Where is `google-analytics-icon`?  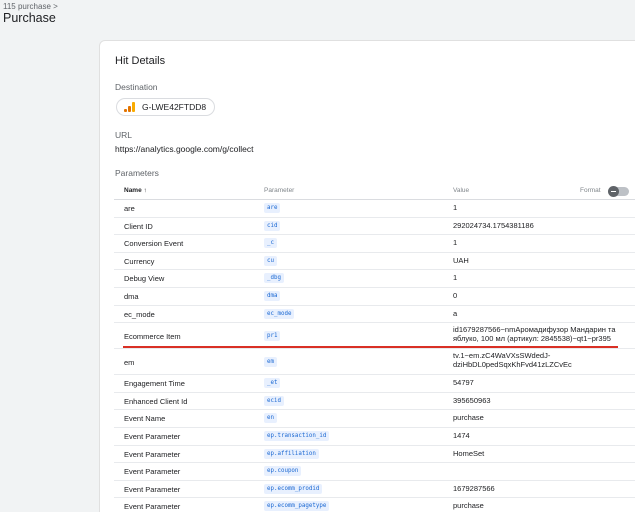 google-analytics-icon is located at coordinates (130, 107).